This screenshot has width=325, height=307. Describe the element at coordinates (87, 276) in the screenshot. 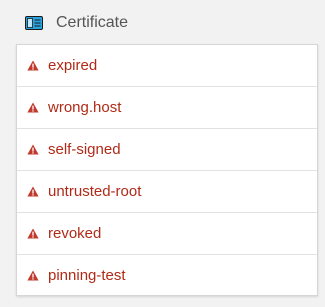

I see `list-item-label: pinning-test` at that location.